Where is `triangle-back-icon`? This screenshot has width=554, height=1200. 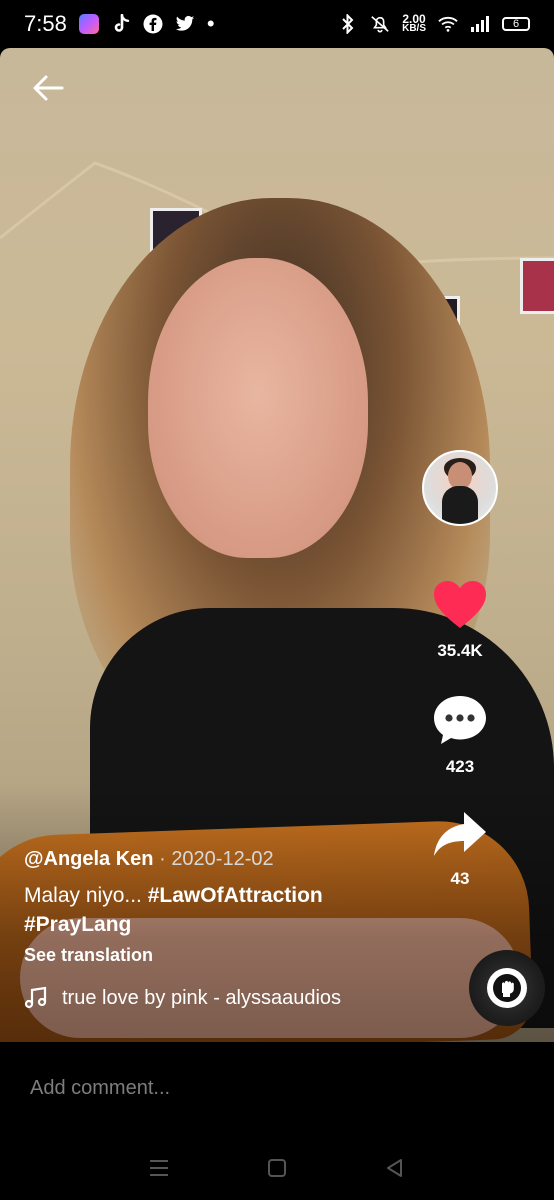 triangle-back-icon is located at coordinates (394, 1168).